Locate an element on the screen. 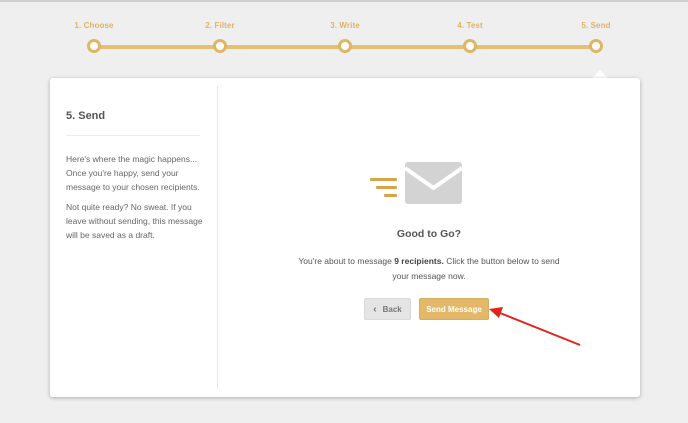 The width and height of the screenshot is (688, 423). chevron-left-icon: ‹ is located at coordinates (375, 309).